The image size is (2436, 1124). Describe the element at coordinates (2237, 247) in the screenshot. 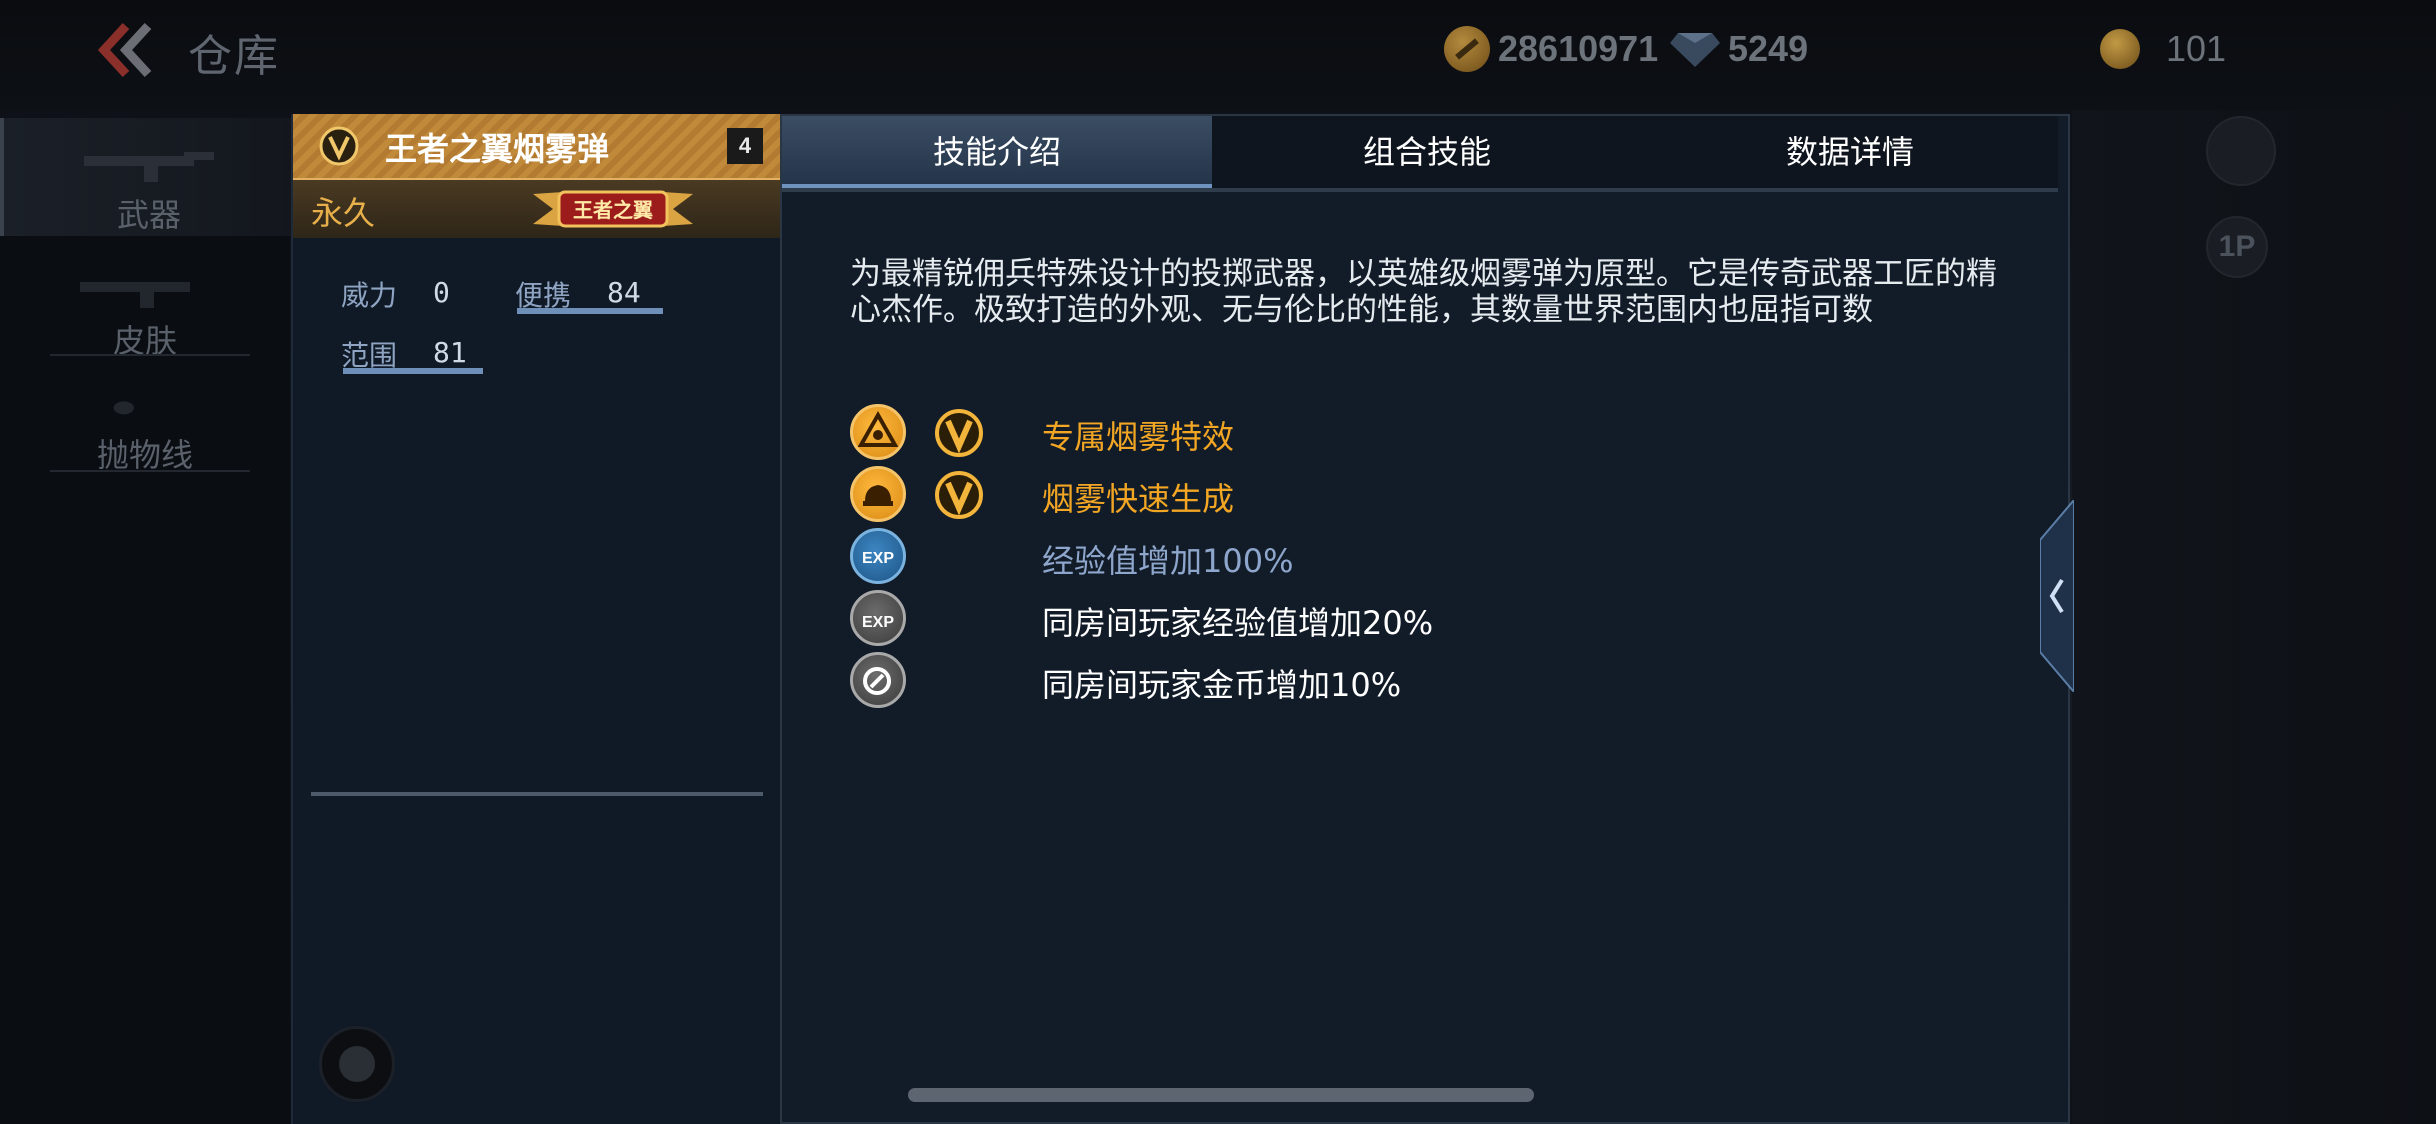

I see `player-1p-button: 1P` at that location.